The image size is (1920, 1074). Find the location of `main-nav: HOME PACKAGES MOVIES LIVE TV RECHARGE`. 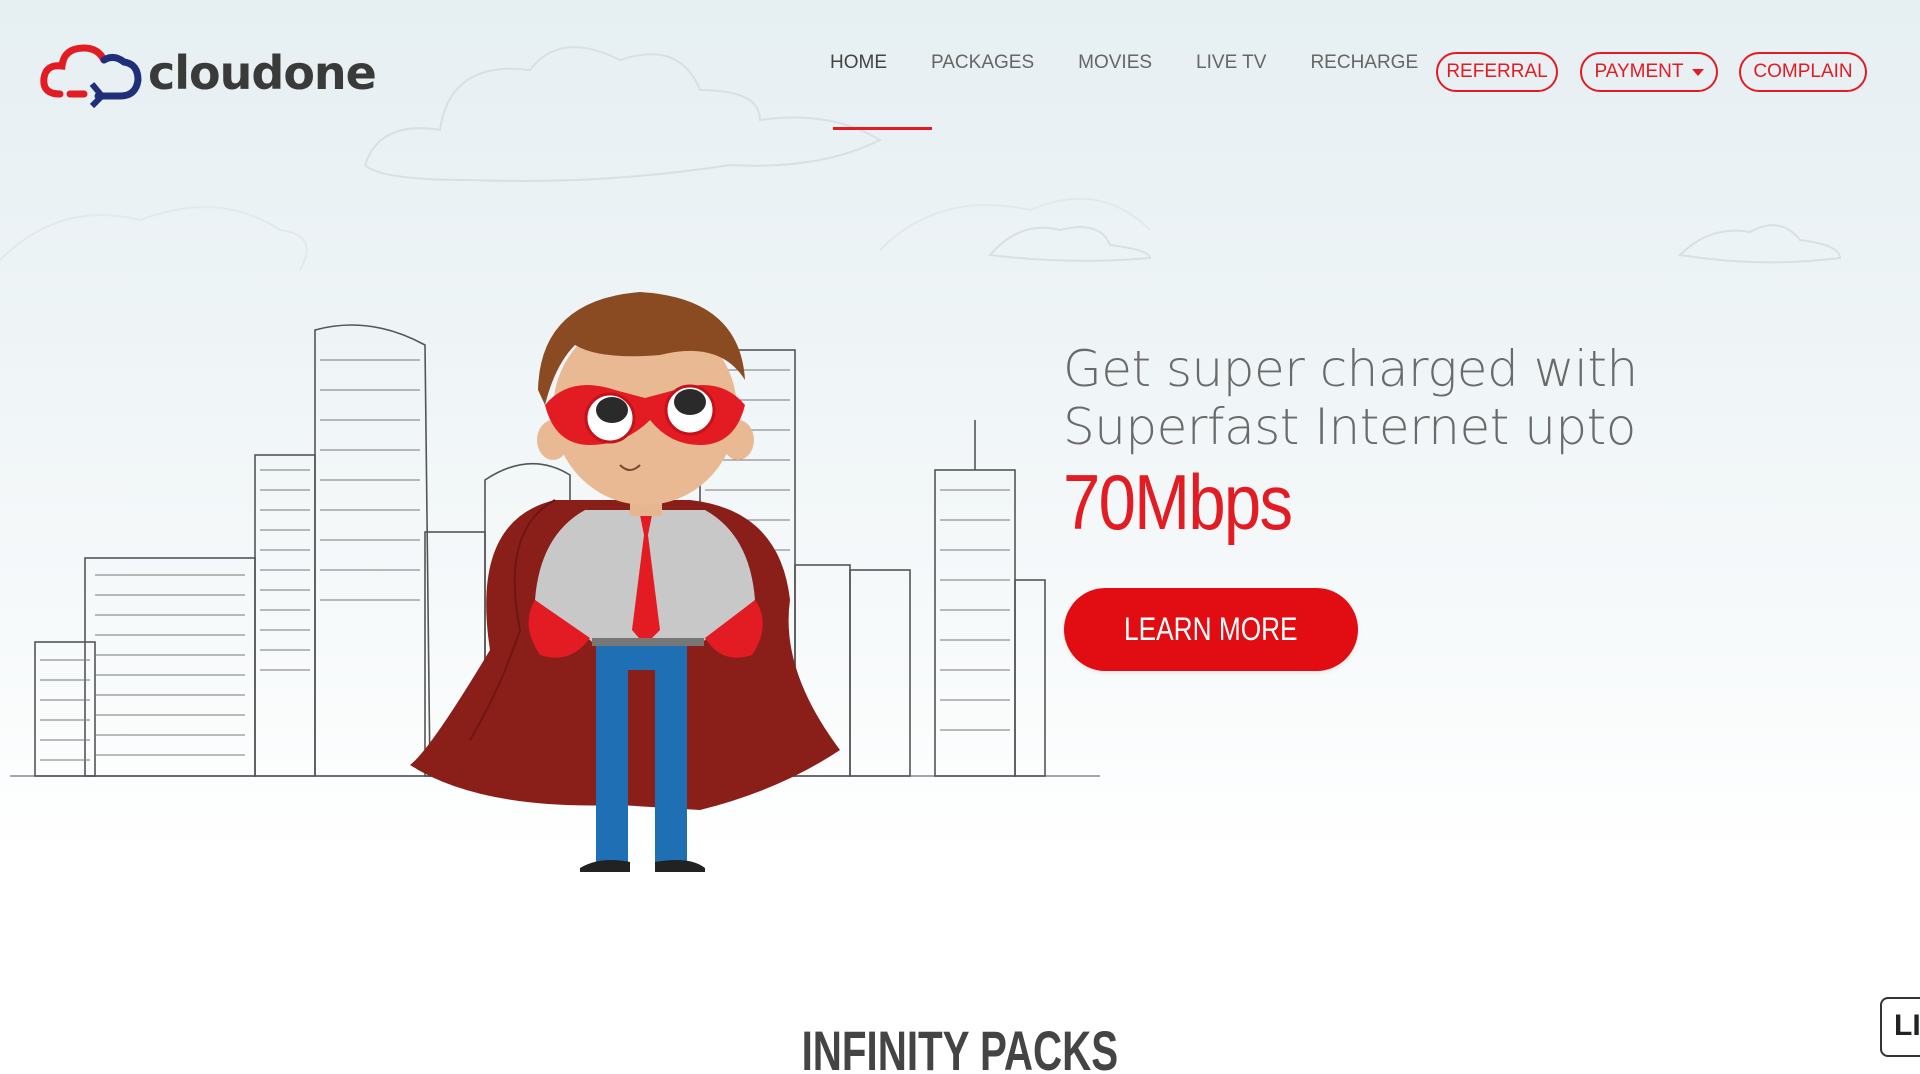

main-nav: HOME PACKAGES MOVIES LIVE TV RECHARGE is located at coordinates (1124, 63).